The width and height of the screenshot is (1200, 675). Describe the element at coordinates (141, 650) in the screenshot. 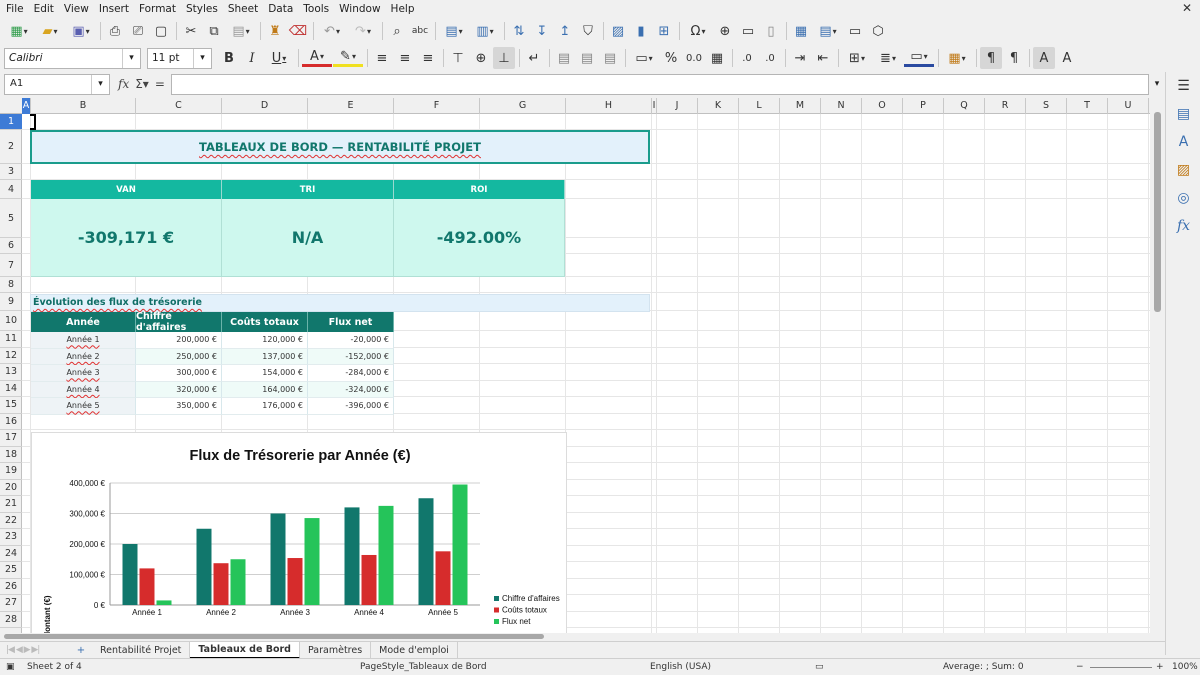

I see `tab-rentabilite-projet: Rentabilité Projet` at that location.